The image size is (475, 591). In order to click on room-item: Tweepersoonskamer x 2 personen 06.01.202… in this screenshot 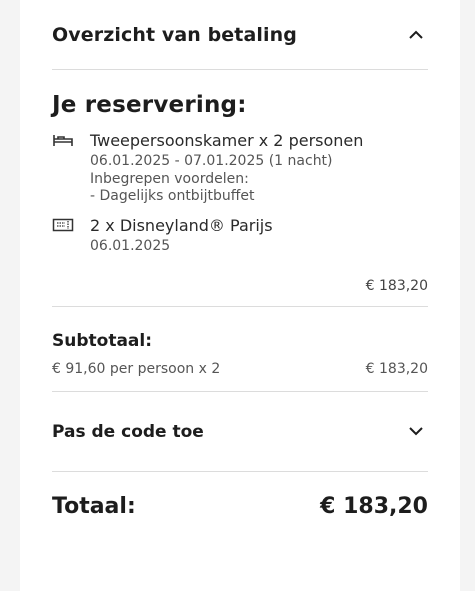, I will do `click(240, 167)`.